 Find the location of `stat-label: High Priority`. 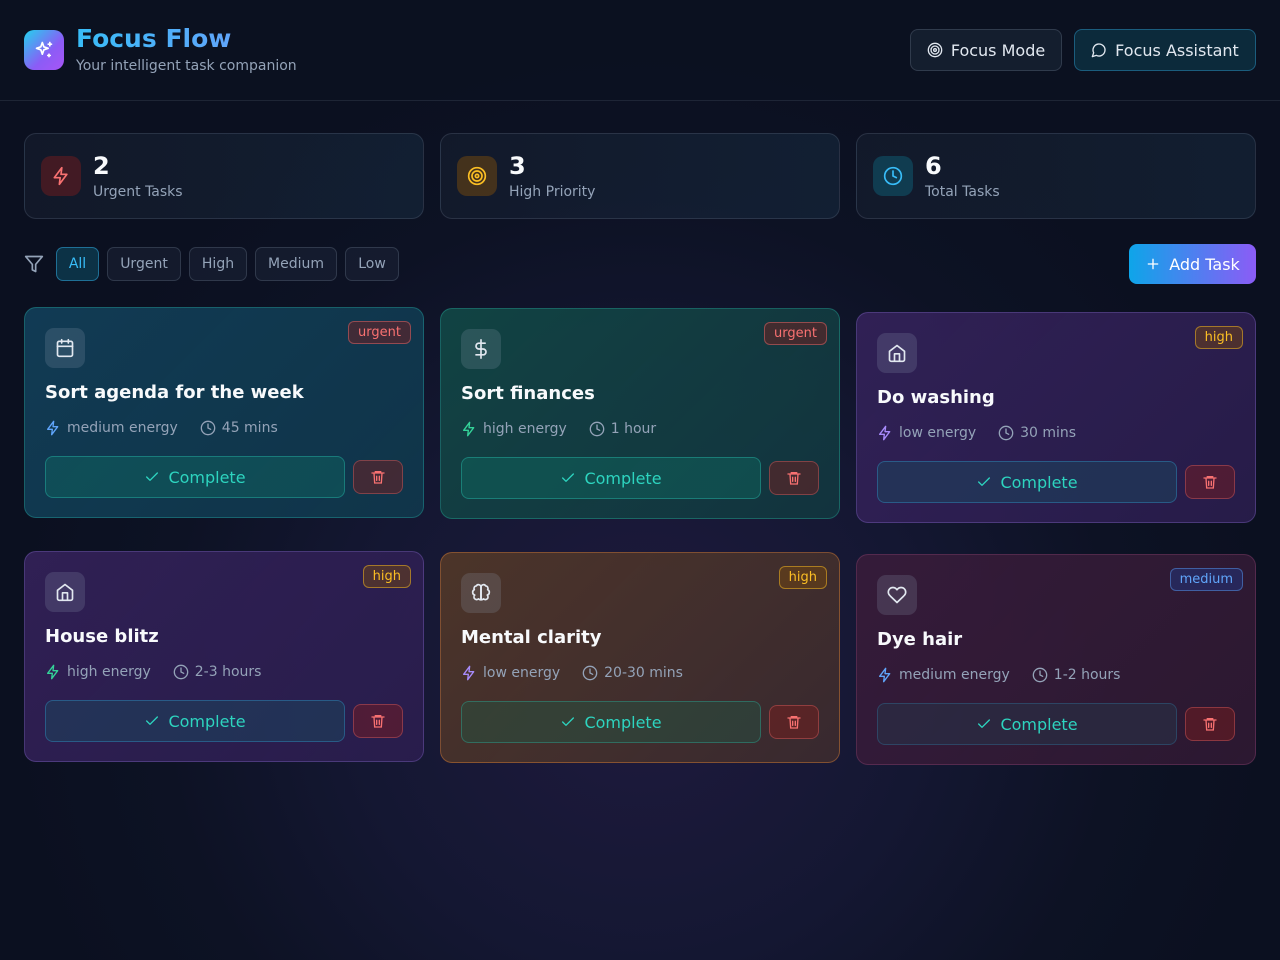

stat-label: High Priority is located at coordinates (552, 192).